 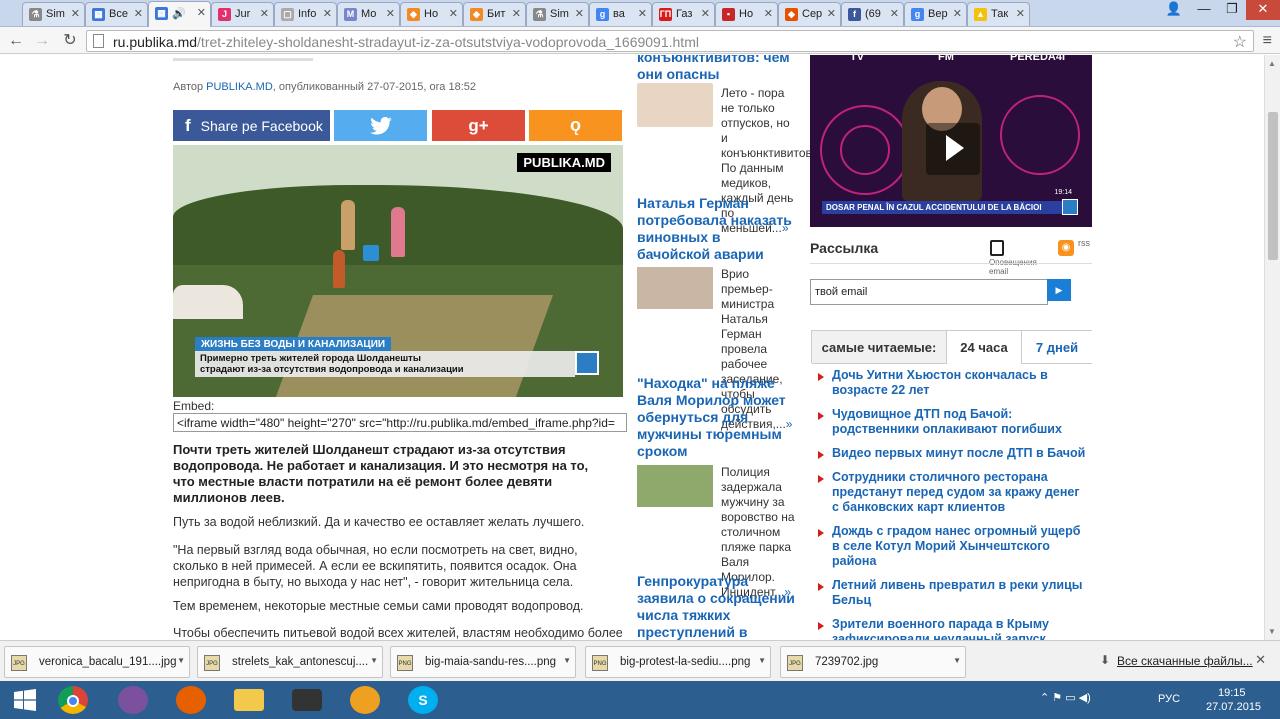 What do you see at coordinates (42, 41) in the screenshot?
I see `forward-button: →` at bounding box center [42, 41].